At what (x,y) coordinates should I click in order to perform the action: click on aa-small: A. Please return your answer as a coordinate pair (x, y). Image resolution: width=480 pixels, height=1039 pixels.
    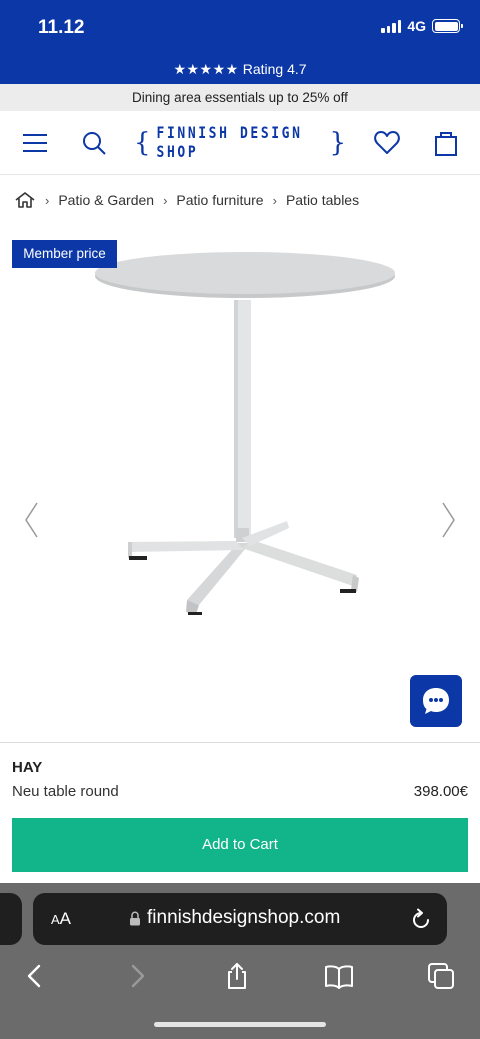
    Looking at the image, I should click on (55, 919).